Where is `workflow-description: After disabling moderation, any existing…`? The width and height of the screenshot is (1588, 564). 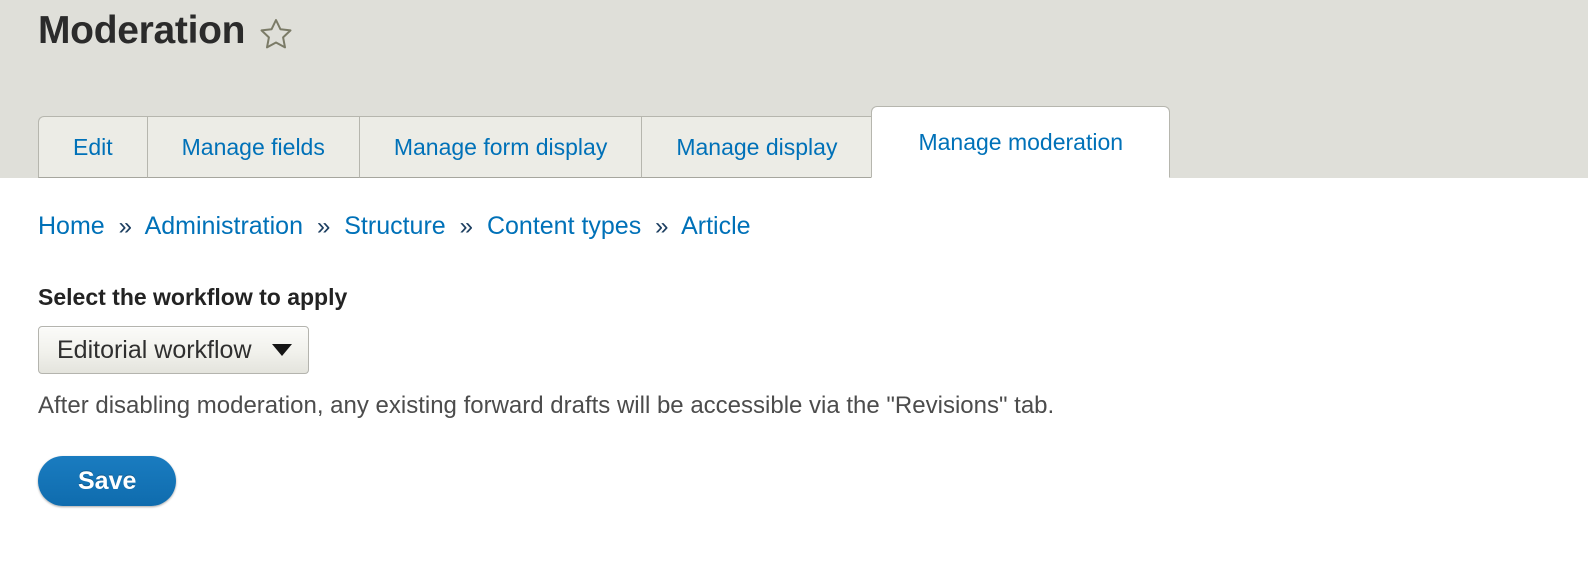
workflow-description: After disabling moderation, any existing… is located at coordinates (546, 405).